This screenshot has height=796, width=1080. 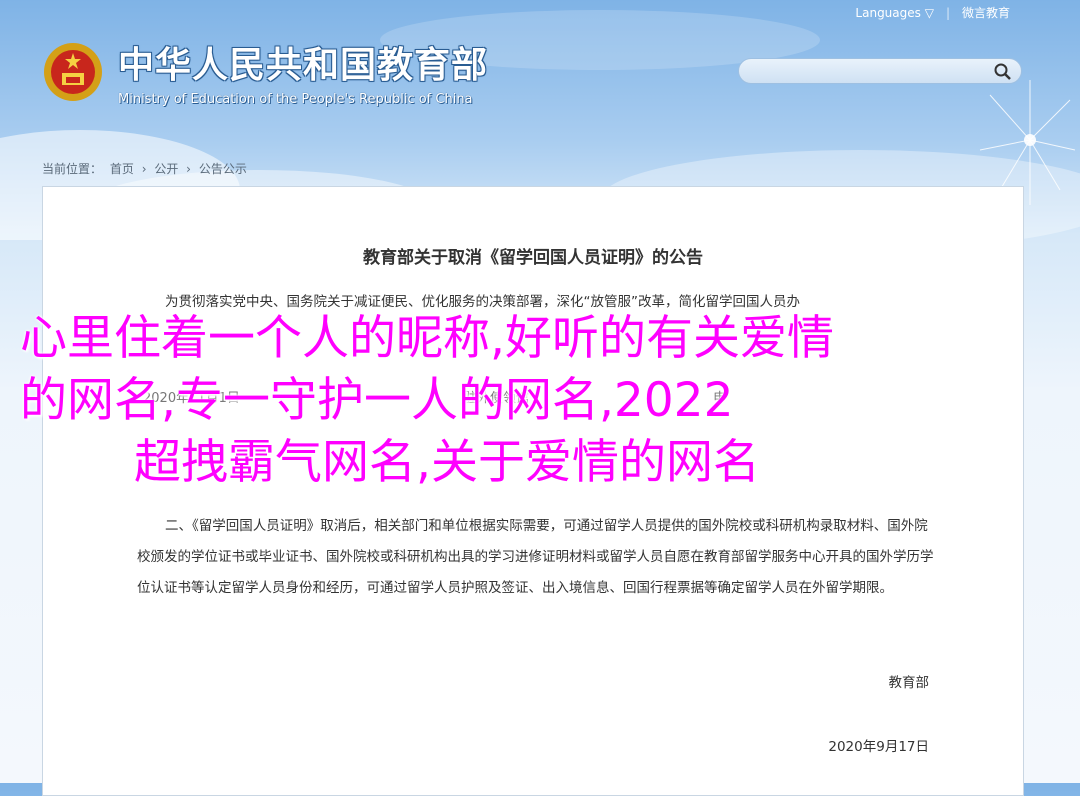 I want to click on article-title: 教育部关于取消《留学回国人员证明》的公告, so click(x=533, y=258).